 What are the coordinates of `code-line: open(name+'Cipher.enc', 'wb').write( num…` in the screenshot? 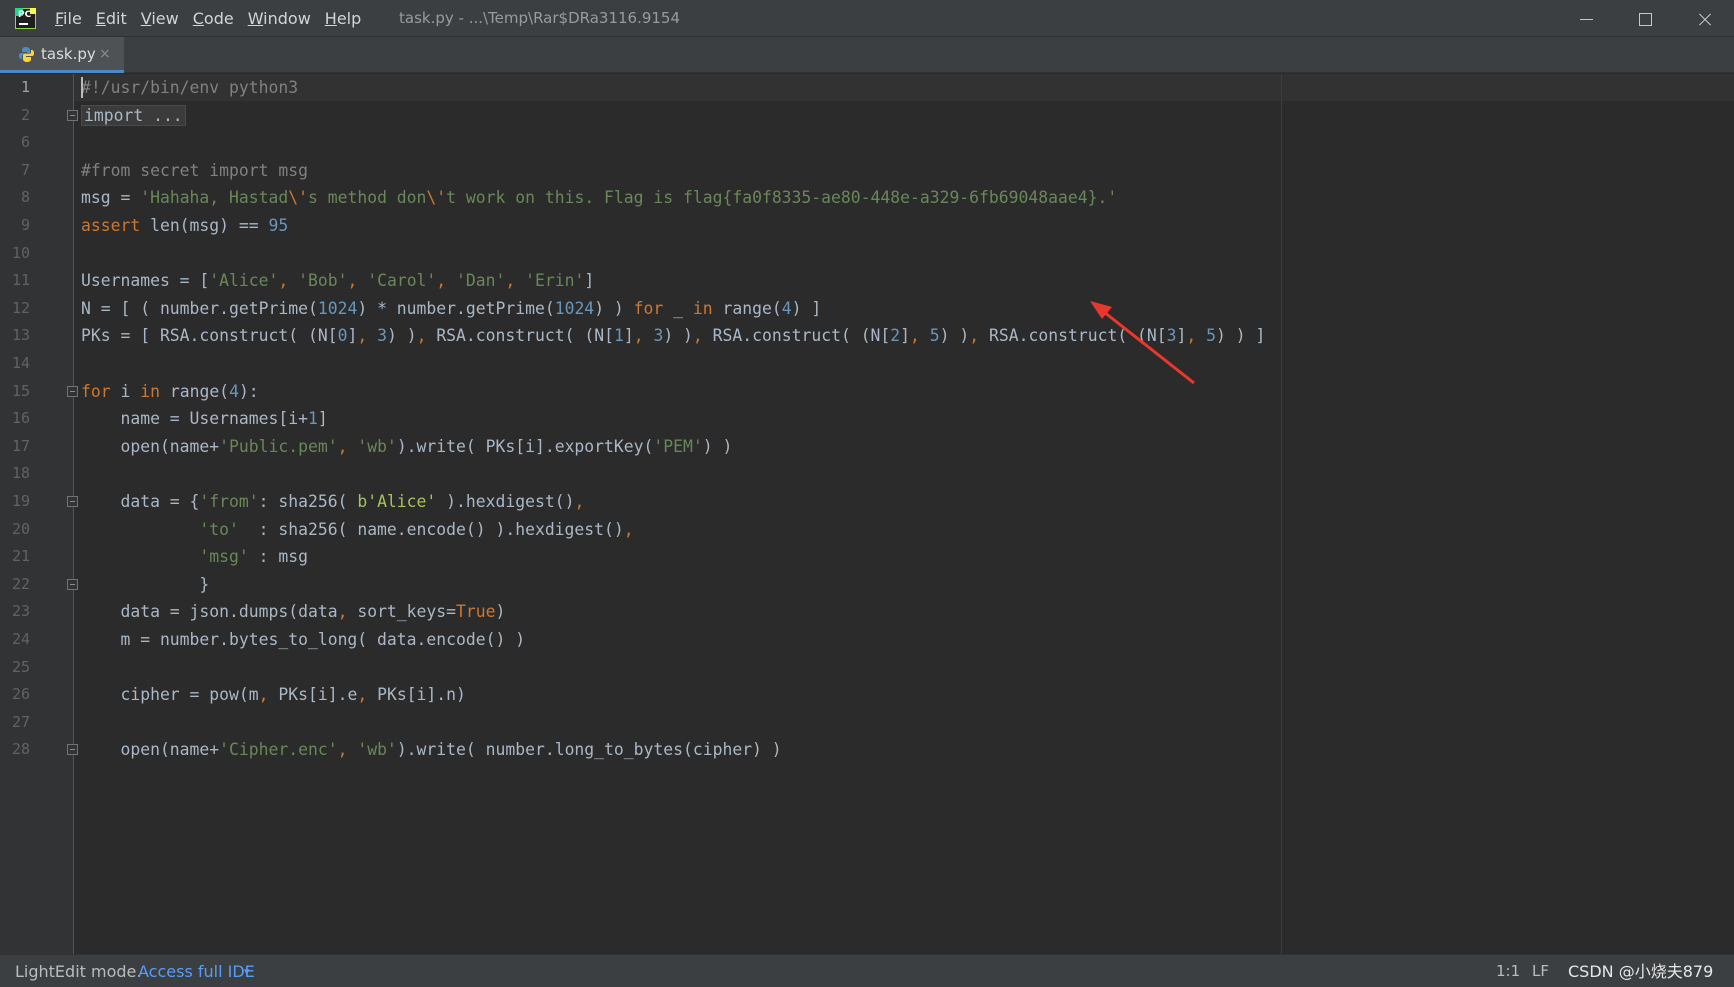 It's located at (431, 749).